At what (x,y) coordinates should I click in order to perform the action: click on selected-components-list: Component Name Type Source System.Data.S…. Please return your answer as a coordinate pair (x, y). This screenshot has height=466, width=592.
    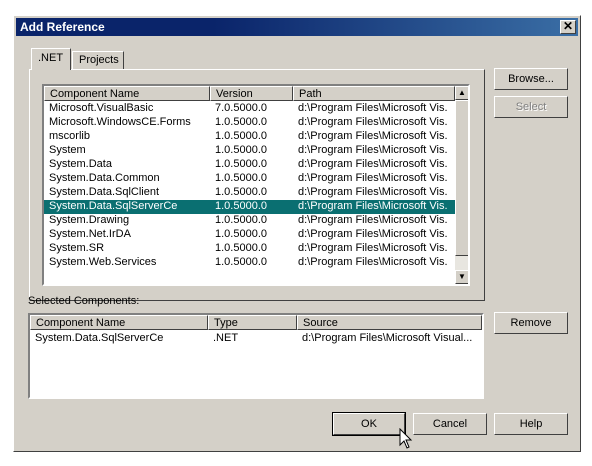
    Looking at the image, I should click on (256, 356).